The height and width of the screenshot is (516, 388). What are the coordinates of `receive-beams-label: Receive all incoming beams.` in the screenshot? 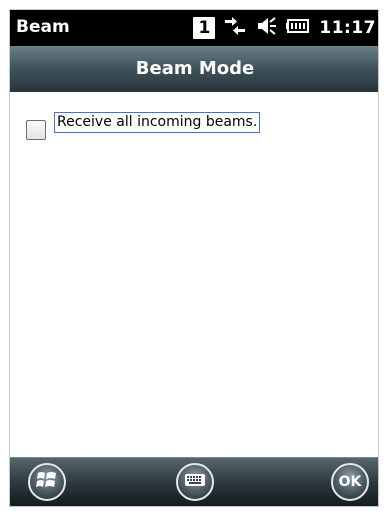 It's located at (157, 122).